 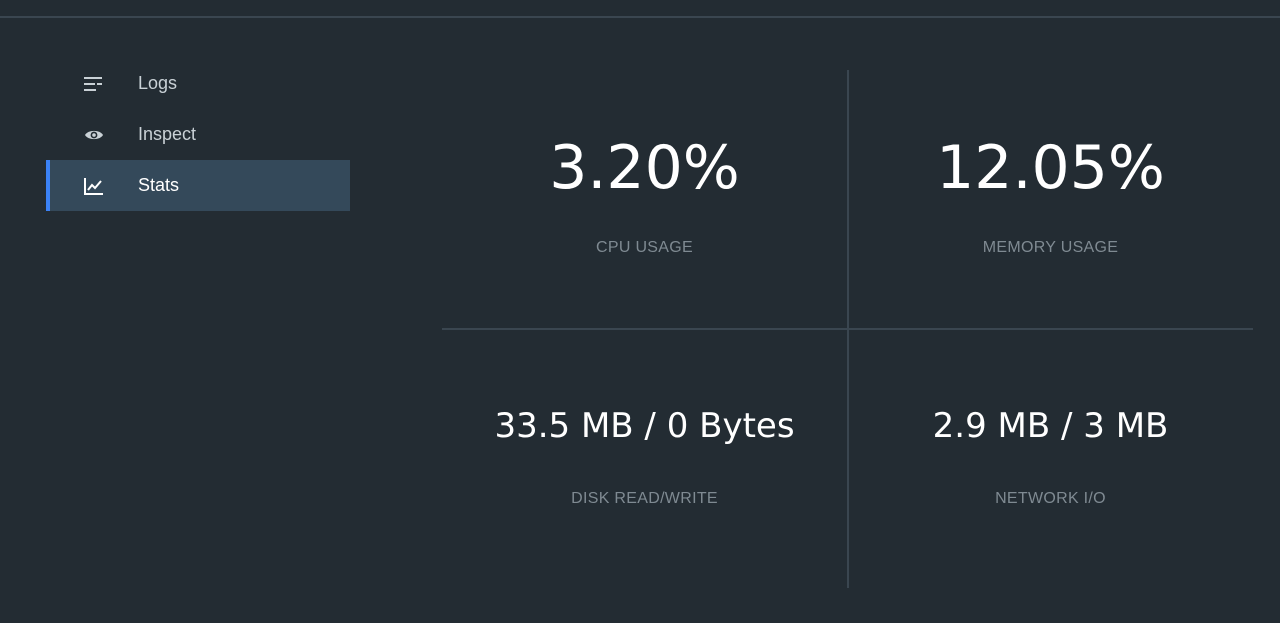 I want to click on disk-rw-stat: 33.5 MB / 0 Bytes DISK READ/WRITE, so click(x=644, y=456).